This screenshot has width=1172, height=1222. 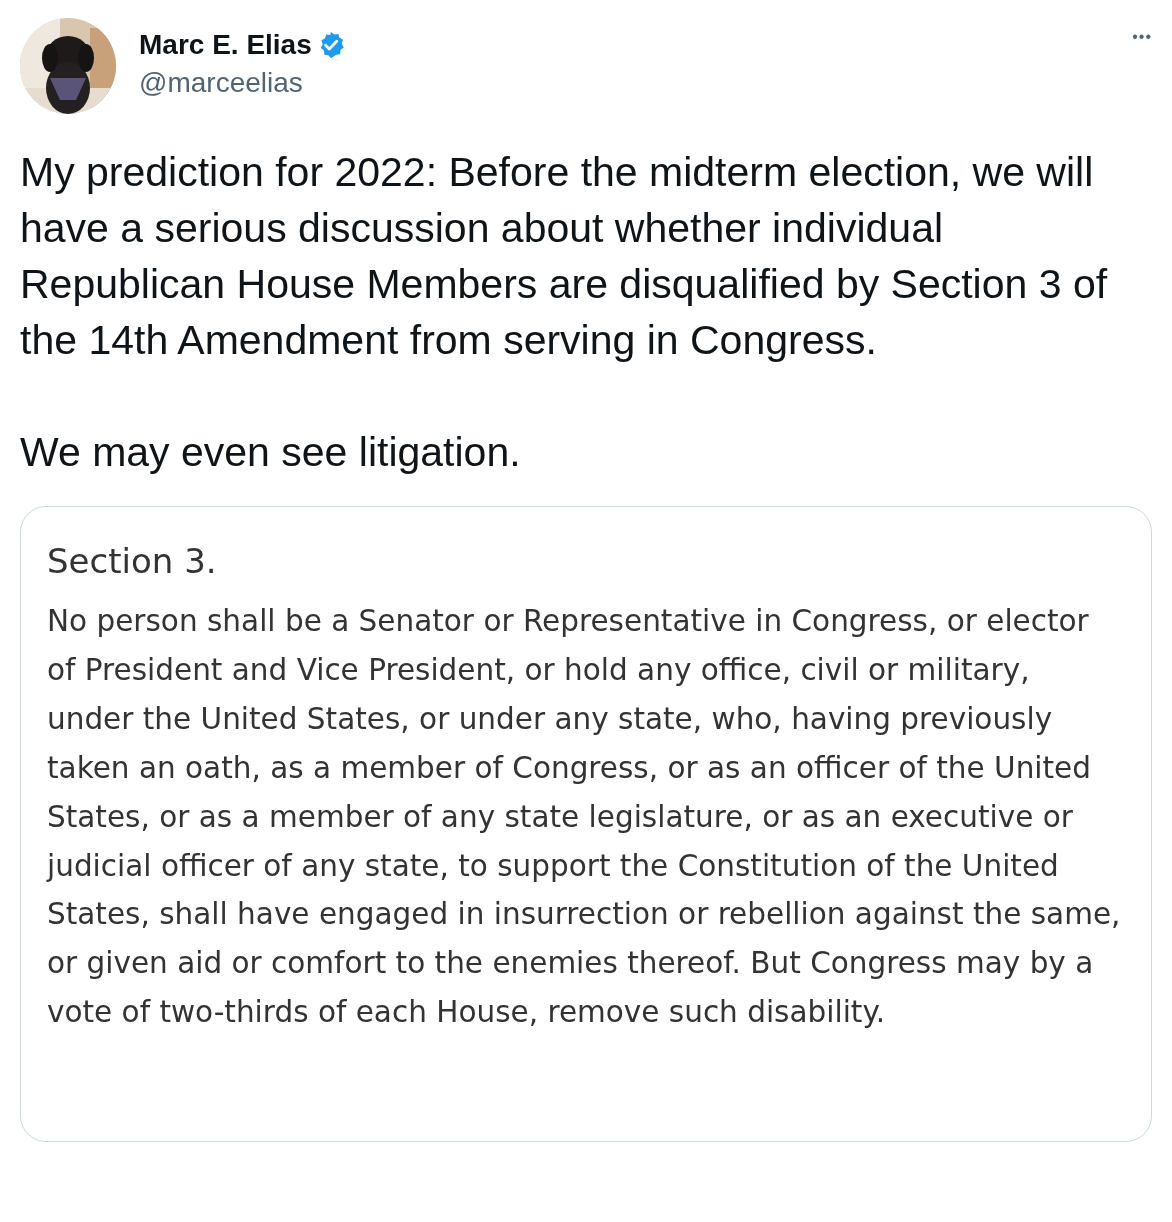 What do you see at coordinates (1142, 37) in the screenshot?
I see `more-options-icon: •••` at bounding box center [1142, 37].